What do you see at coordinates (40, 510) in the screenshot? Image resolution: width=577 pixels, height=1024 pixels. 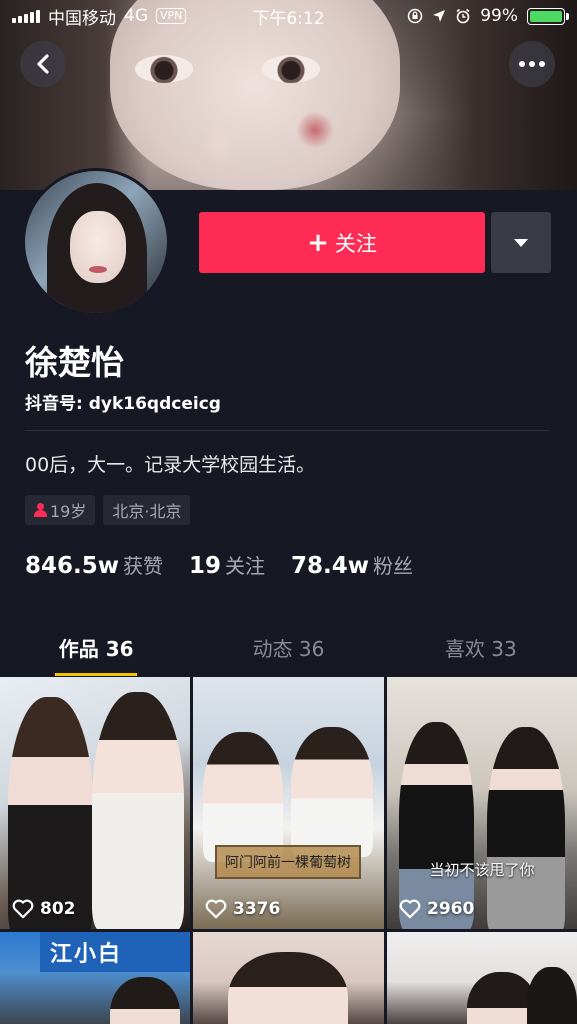 I see `person-icon` at bounding box center [40, 510].